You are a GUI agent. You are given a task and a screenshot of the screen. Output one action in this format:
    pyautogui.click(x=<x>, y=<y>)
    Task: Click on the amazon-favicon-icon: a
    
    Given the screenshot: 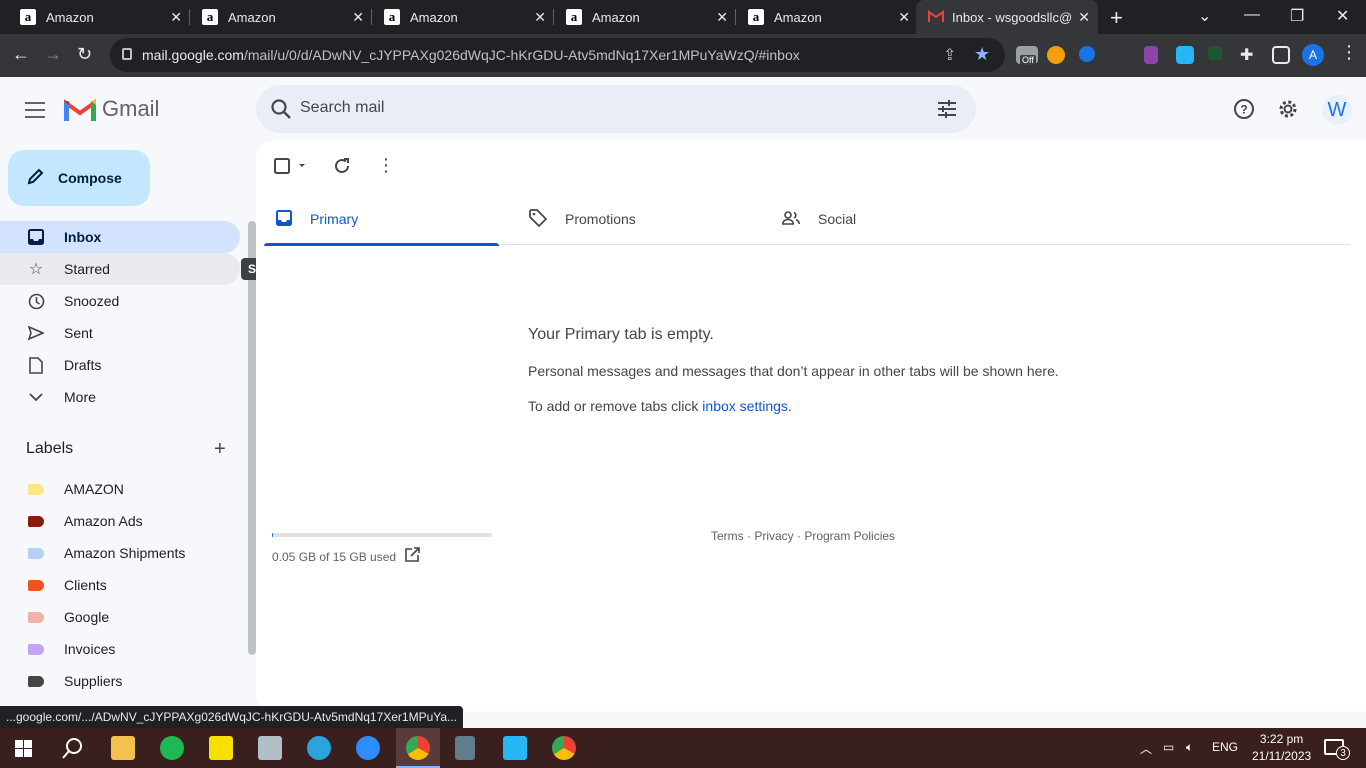 What is the action you would take?
    pyautogui.click(x=210, y=17)
    